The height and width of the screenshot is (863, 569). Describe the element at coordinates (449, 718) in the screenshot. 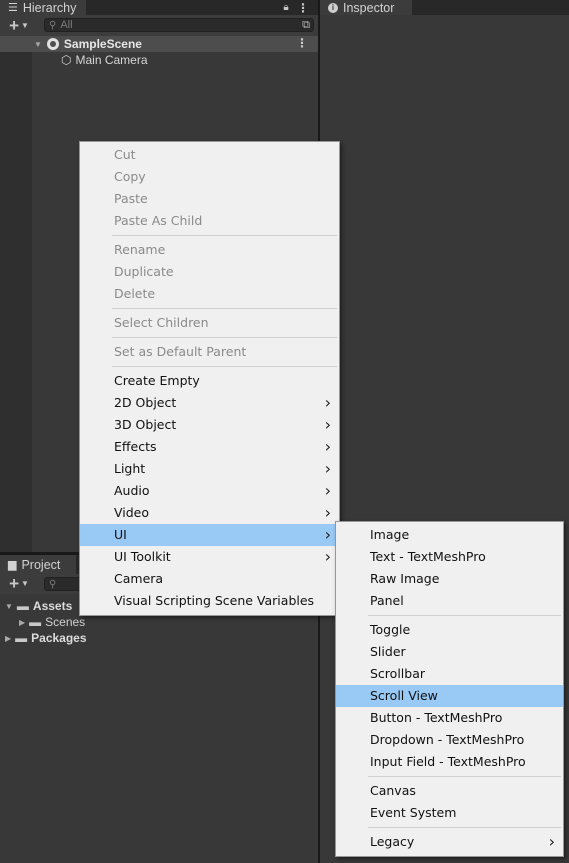

I see `submenu-item-button-textmeshpro: Button - TextMeshPro` at that location.